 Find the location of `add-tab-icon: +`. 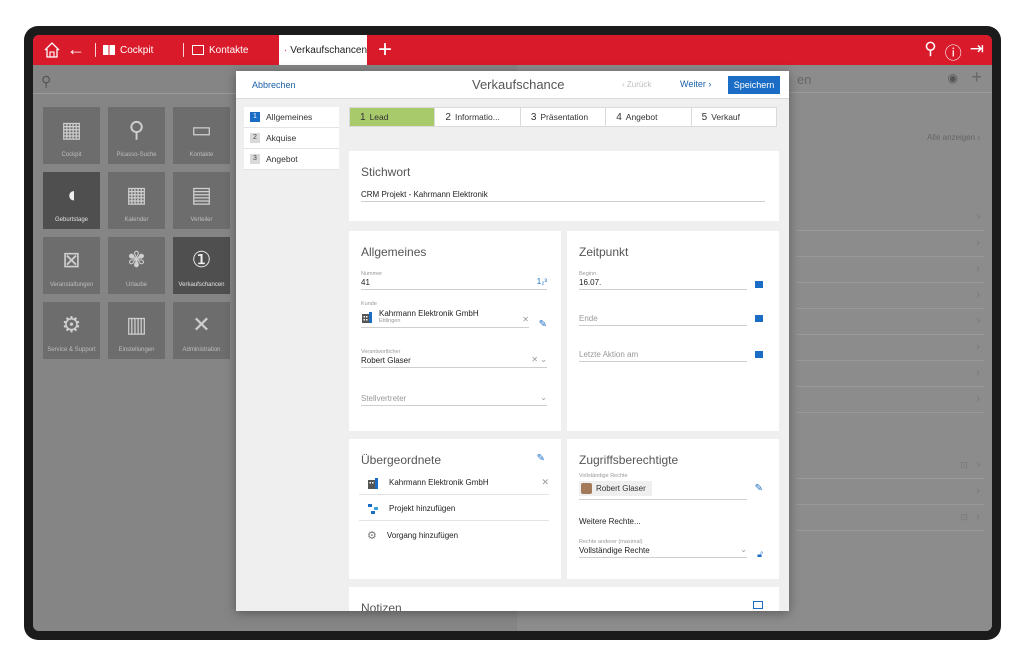

add-tab-icon: + is located at coordinates (385, 50).